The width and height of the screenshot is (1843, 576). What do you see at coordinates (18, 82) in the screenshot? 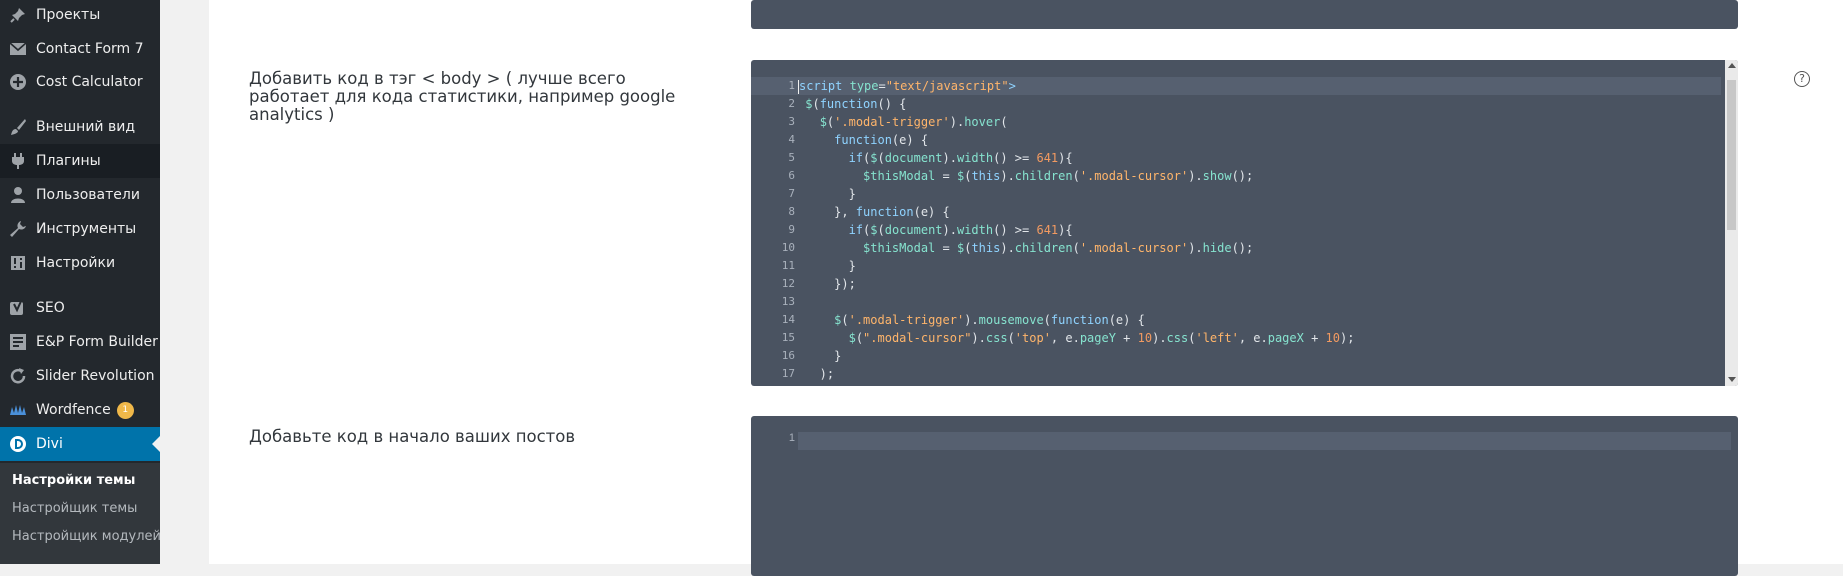
I see `plus-circle-icon` at bounding box center [18, 82].